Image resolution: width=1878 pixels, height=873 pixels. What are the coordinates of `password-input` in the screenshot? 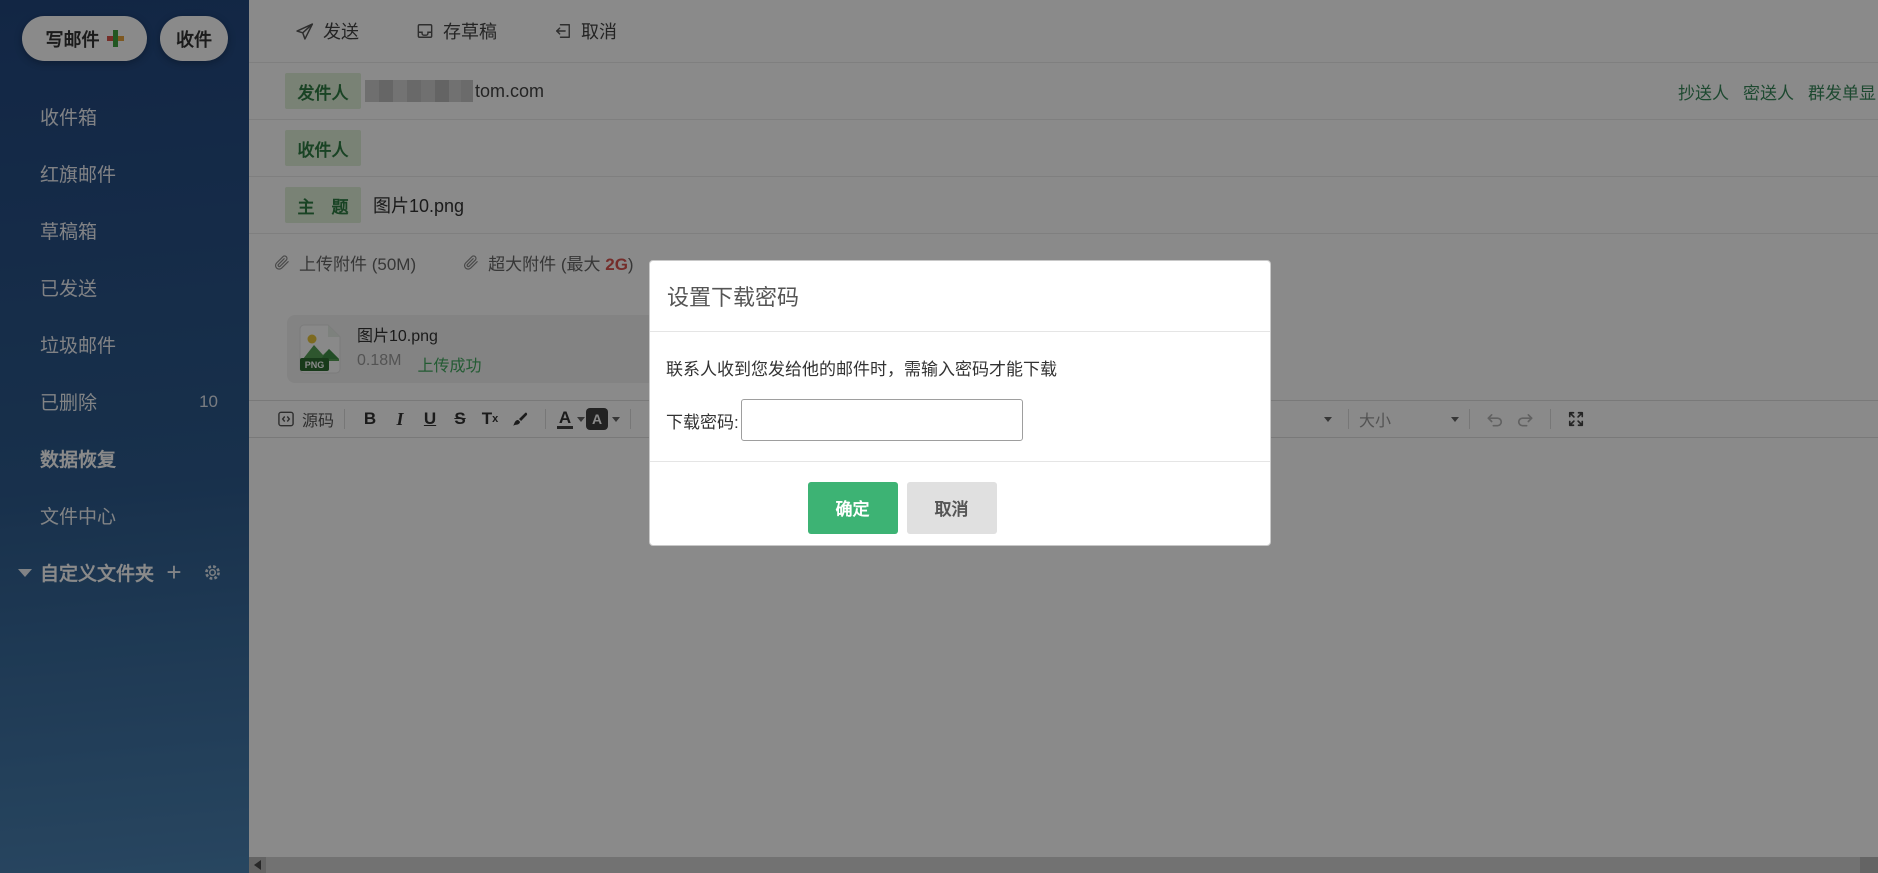 It's located at (882, 420).